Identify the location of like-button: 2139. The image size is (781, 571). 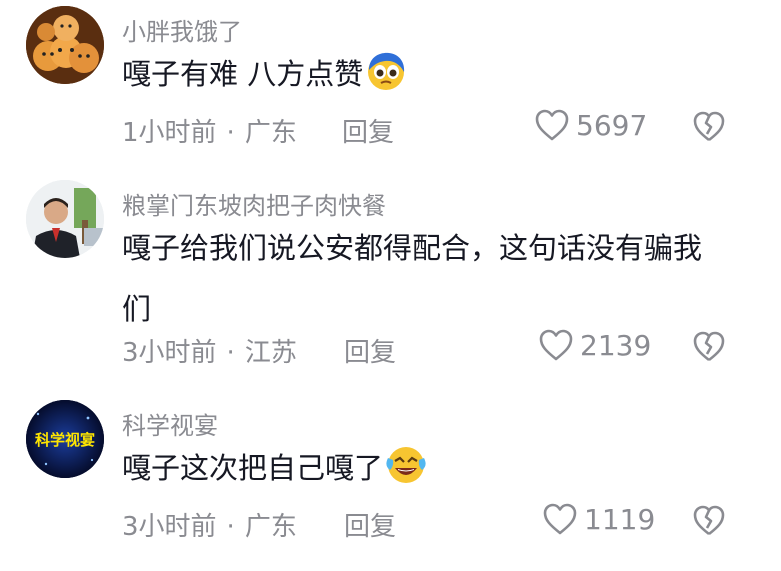
(594, 345).